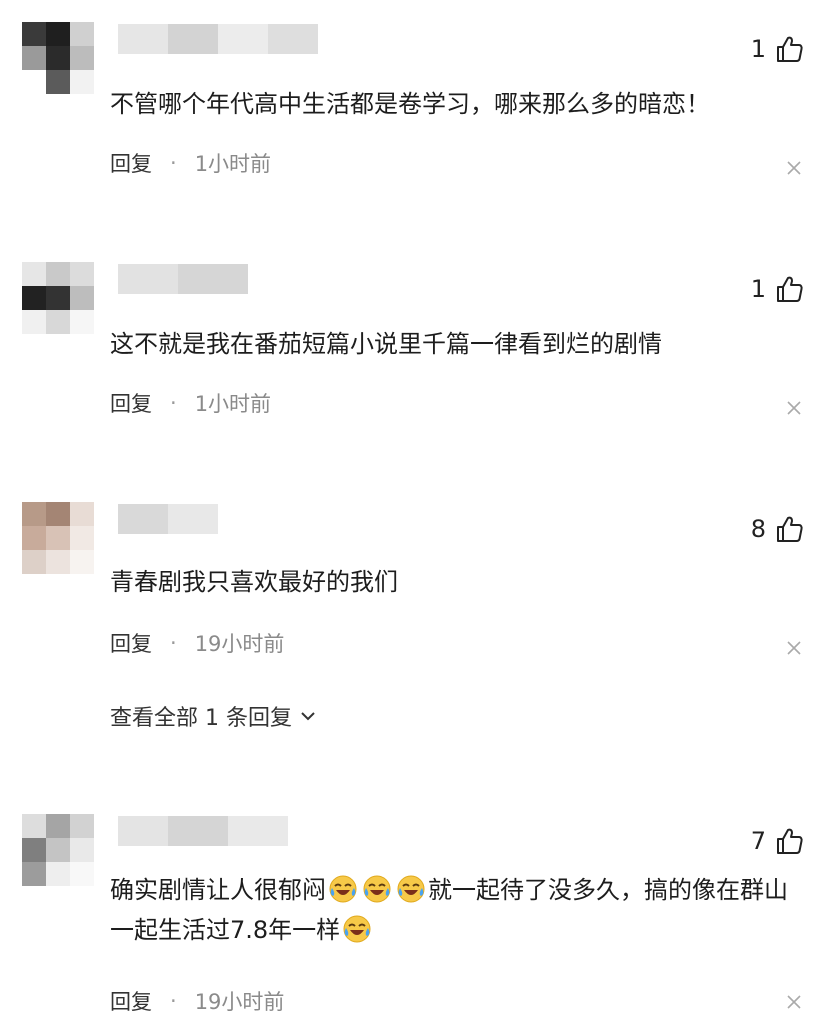  What do you see at coordinates (386, 344) in the screenshot?
I see `comment-text: 这不就是我在番茄短篇小说里千篇一律看到烂的剧情` at bounding box center [386, 344].